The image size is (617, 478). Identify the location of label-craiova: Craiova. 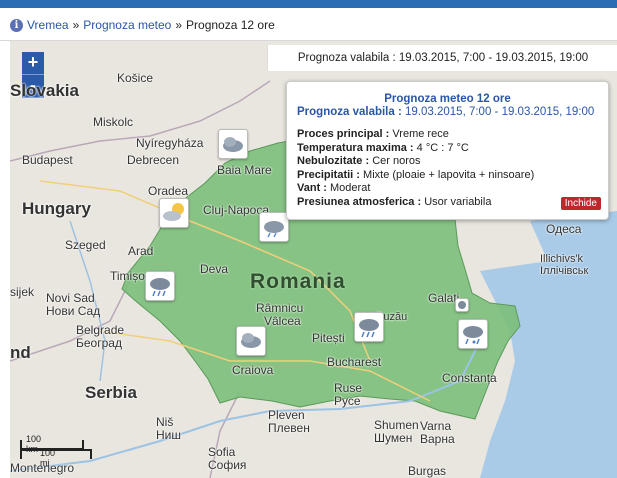
(253, 370).